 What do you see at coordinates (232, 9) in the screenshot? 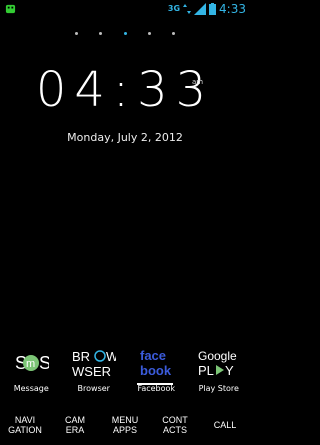
I see `status-clock: 4:33` at bounding box center [232, 9].